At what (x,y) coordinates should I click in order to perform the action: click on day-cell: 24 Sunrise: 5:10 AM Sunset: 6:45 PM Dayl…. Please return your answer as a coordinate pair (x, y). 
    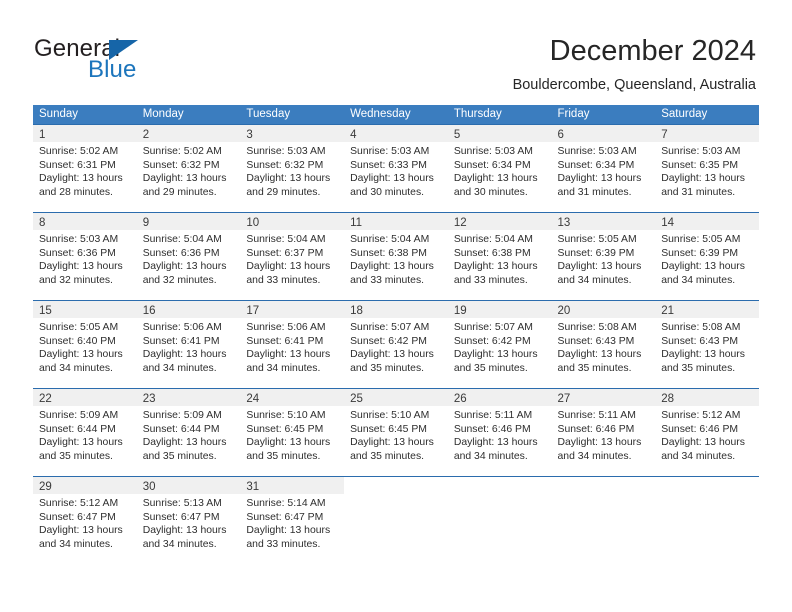
    Looking at the image, I should click on (292, 432).